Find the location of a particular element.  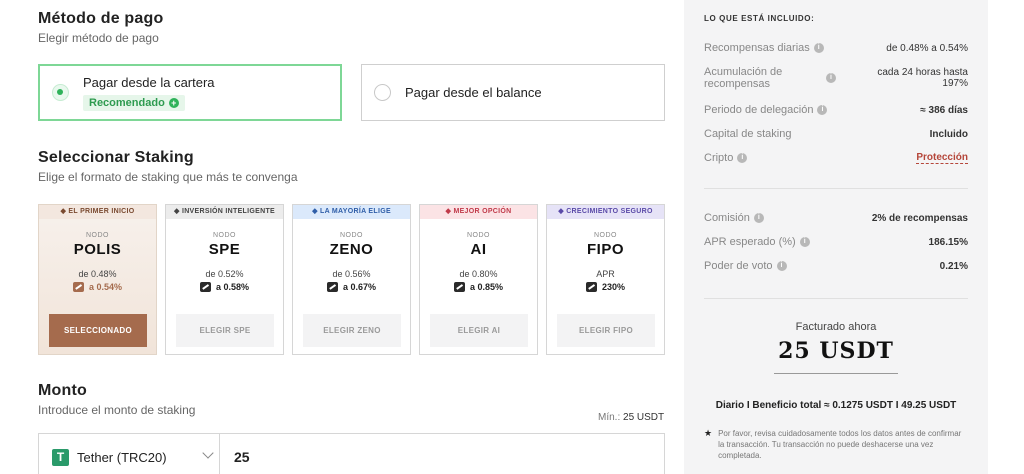

rate-to: a 0.54% is located at coordinates (97, 287).